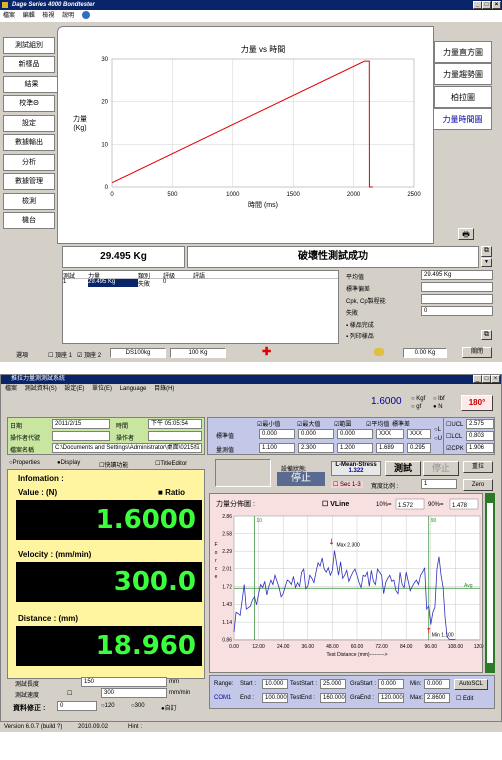  Describe the element at coordinates (347, 484) in the screenshot. I see `sec-check: ☐ Sec 1-3` at that location.